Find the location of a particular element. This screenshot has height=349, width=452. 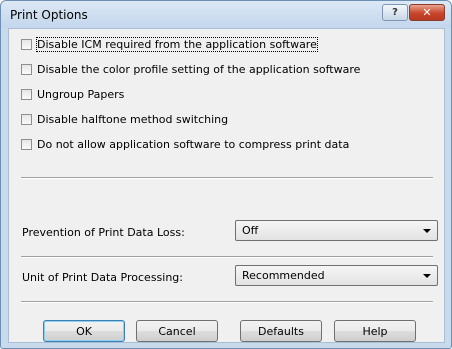

disable-halftone-label: Disable halftone method switching is located at coordinates (133, 119).